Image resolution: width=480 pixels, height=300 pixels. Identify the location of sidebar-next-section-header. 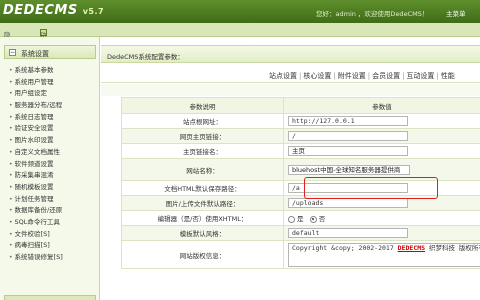
(50, 297).